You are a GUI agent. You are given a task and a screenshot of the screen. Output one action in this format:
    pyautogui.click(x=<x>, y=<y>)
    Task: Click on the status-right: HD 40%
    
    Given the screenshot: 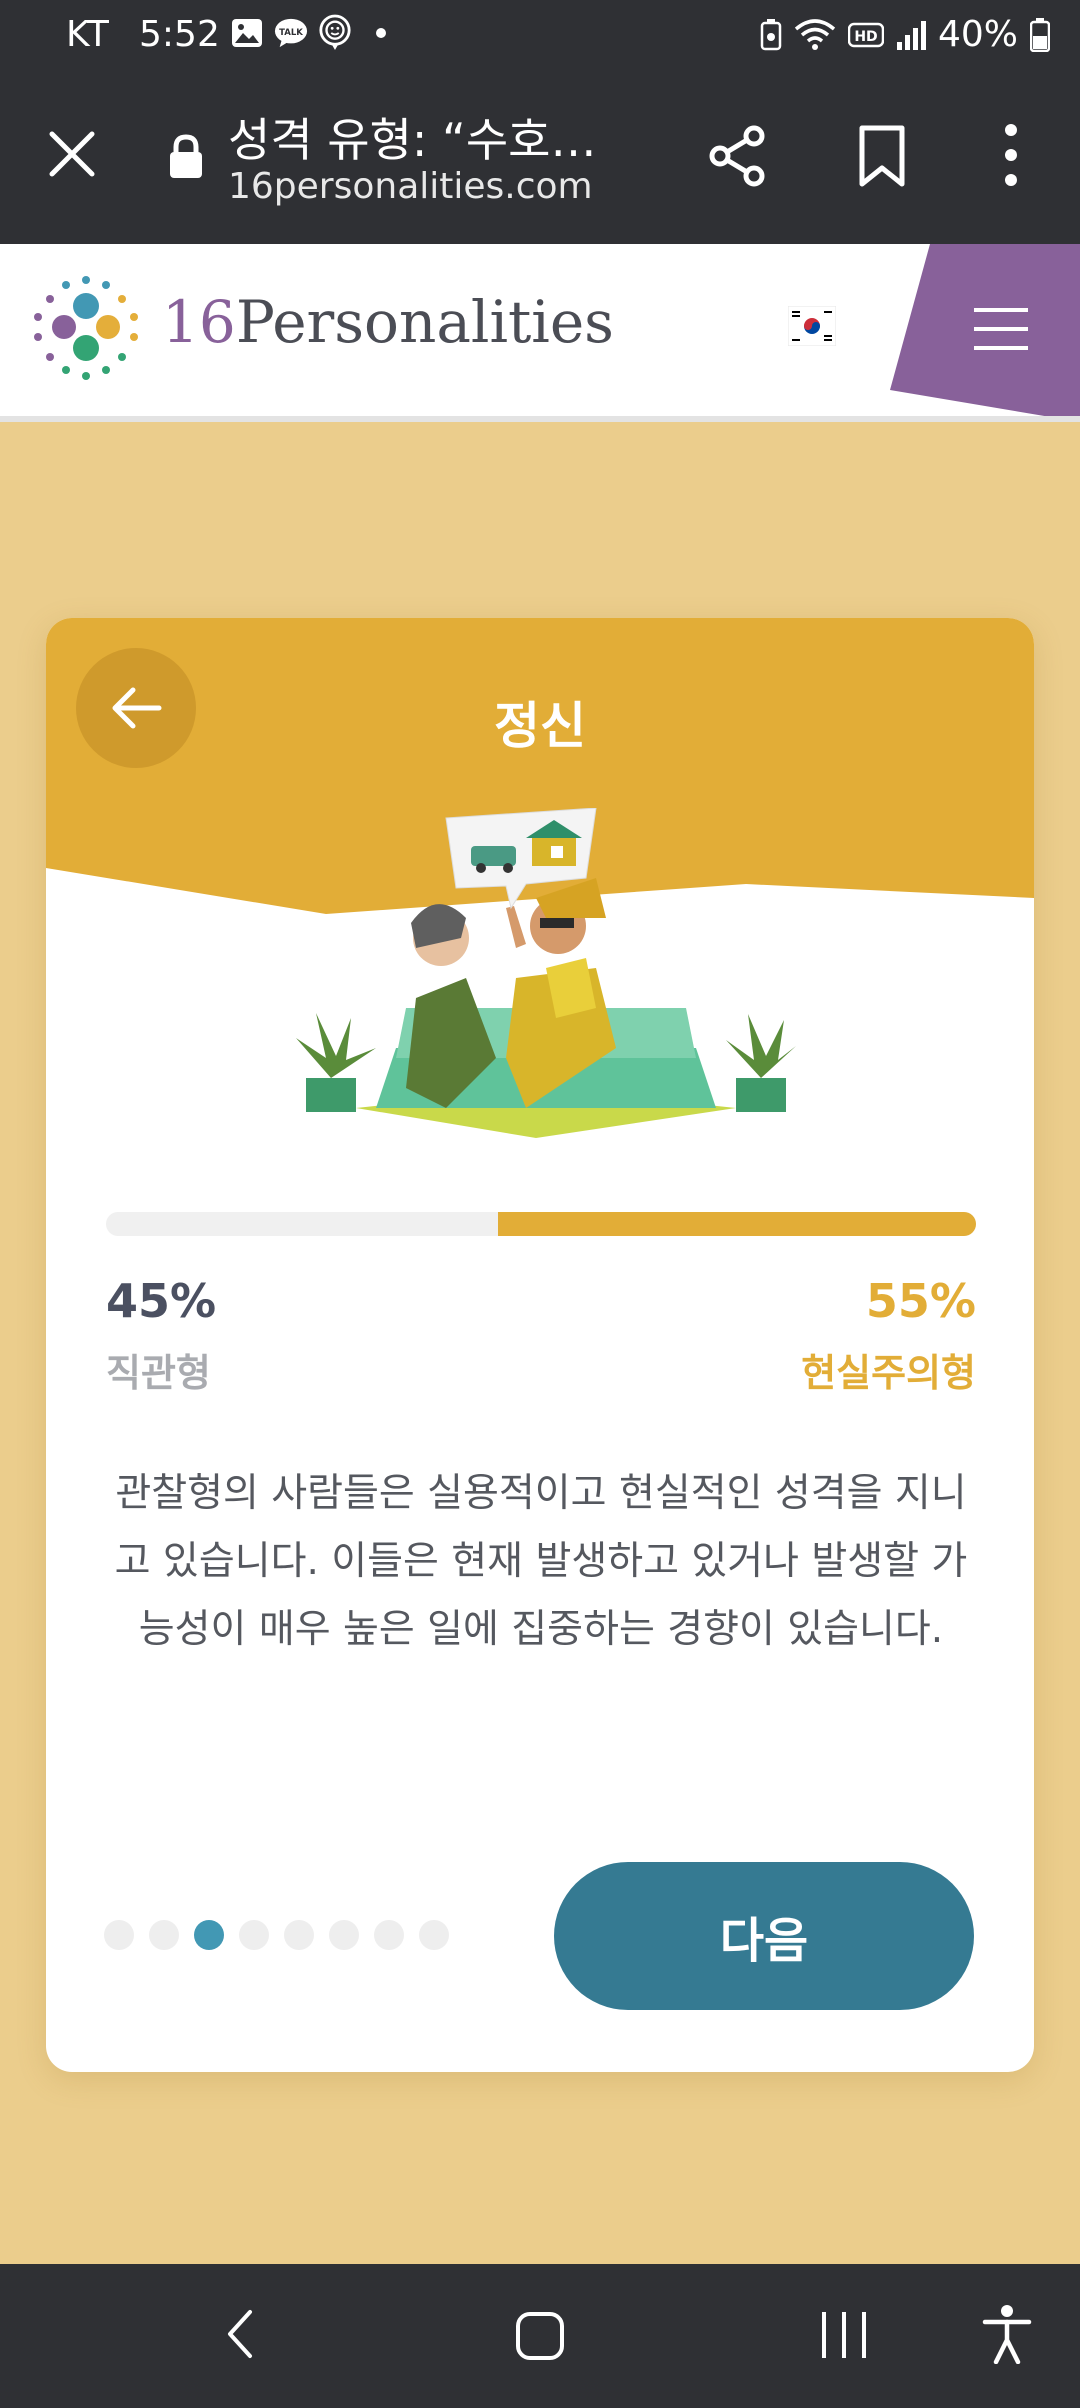 What is the action you would take?
    pyautogui.click(x=905, y=34)
    